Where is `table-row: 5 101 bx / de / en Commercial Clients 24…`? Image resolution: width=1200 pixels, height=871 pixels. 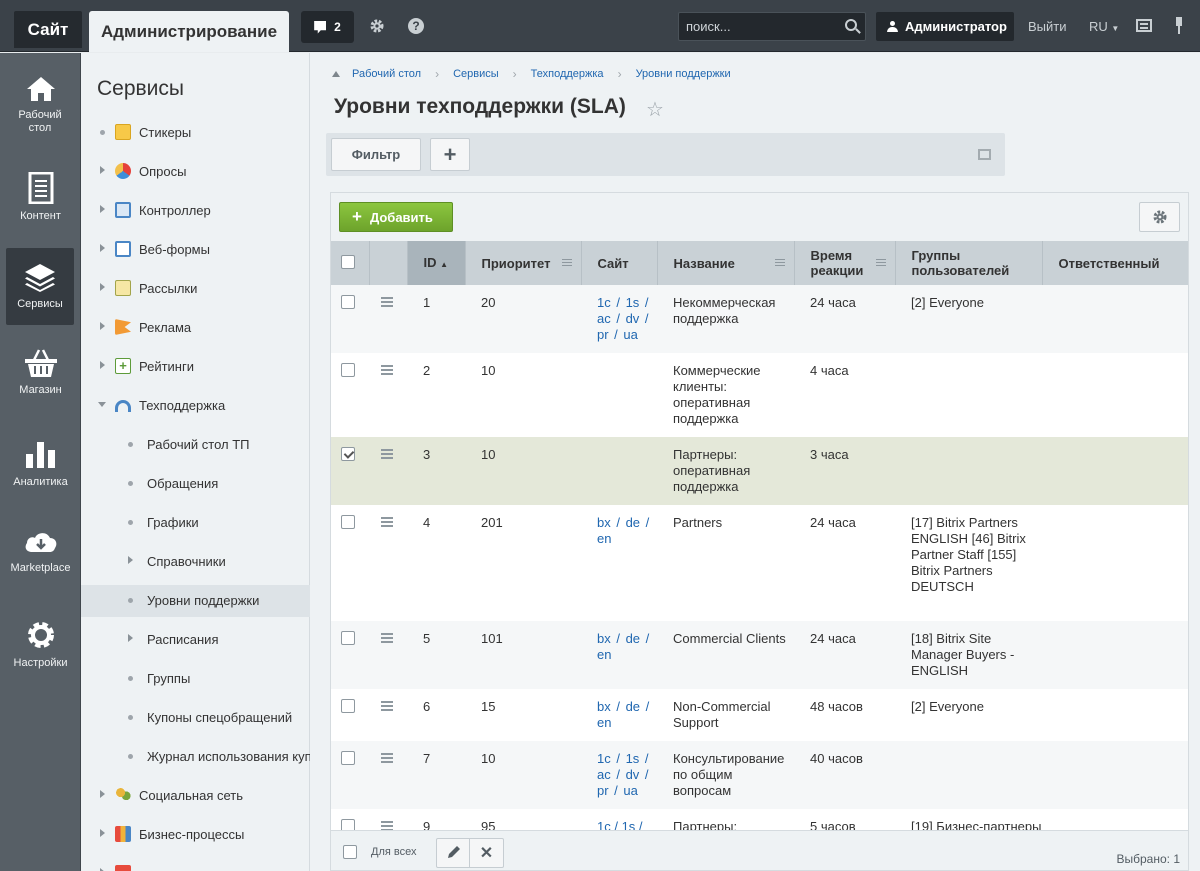
table-row: 5 101 bx / de / en Commercial Clients 24… is located at coordinates (759, 655).